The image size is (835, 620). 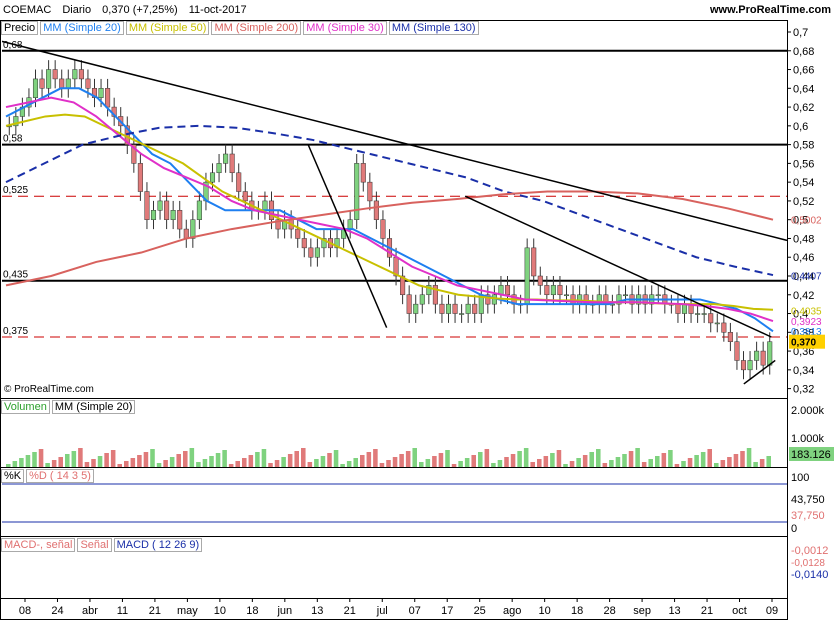 What do you see at coordinates (803, 343) in the screenshot?
I see `right-label: 0,370` at bounding box center [803, 343].